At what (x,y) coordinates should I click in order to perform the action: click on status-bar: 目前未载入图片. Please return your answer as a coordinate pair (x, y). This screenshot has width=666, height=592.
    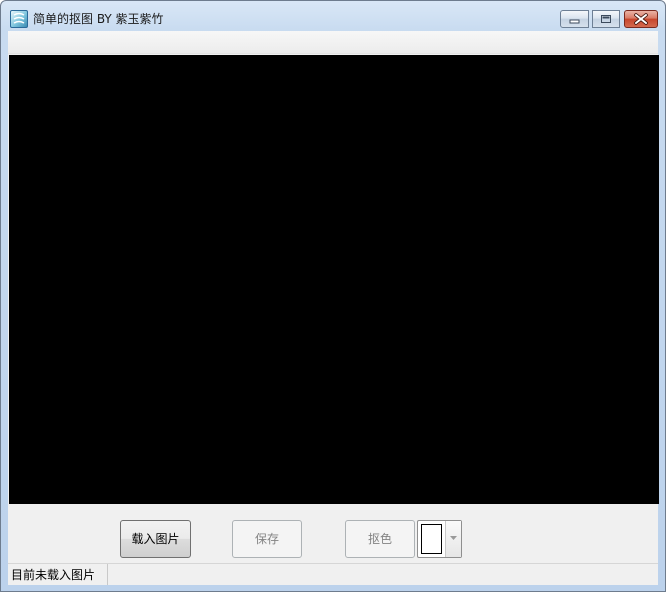
    Looking at the image, I should click on (333, 574).